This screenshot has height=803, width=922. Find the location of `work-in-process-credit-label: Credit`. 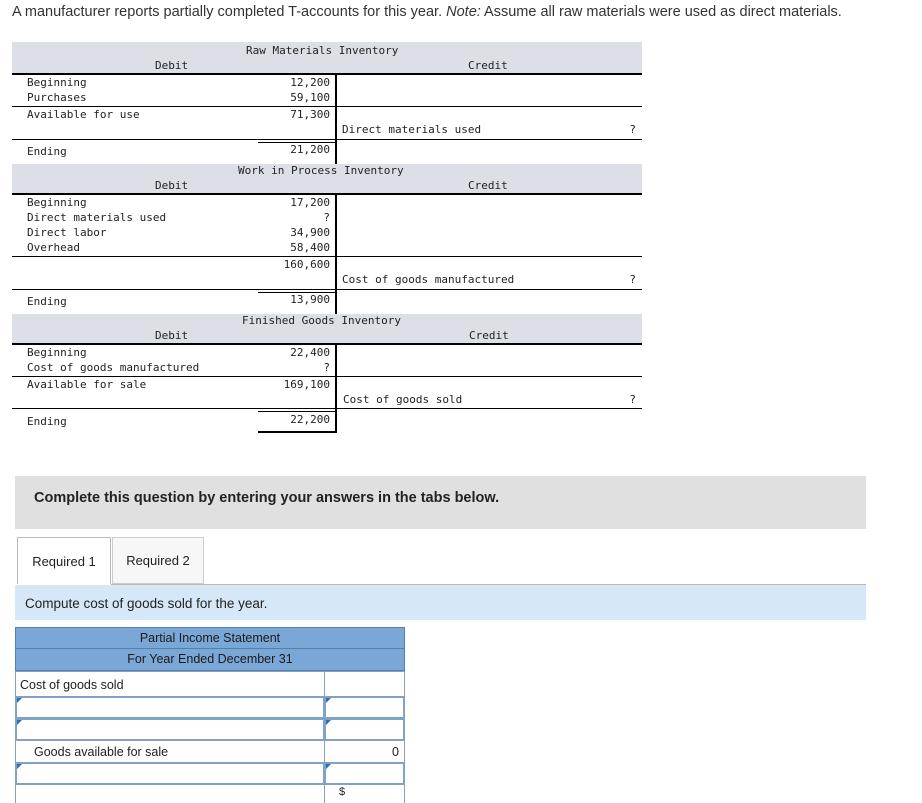

work-in-process-credit-label: Credit is located at coordinates (488, 185).